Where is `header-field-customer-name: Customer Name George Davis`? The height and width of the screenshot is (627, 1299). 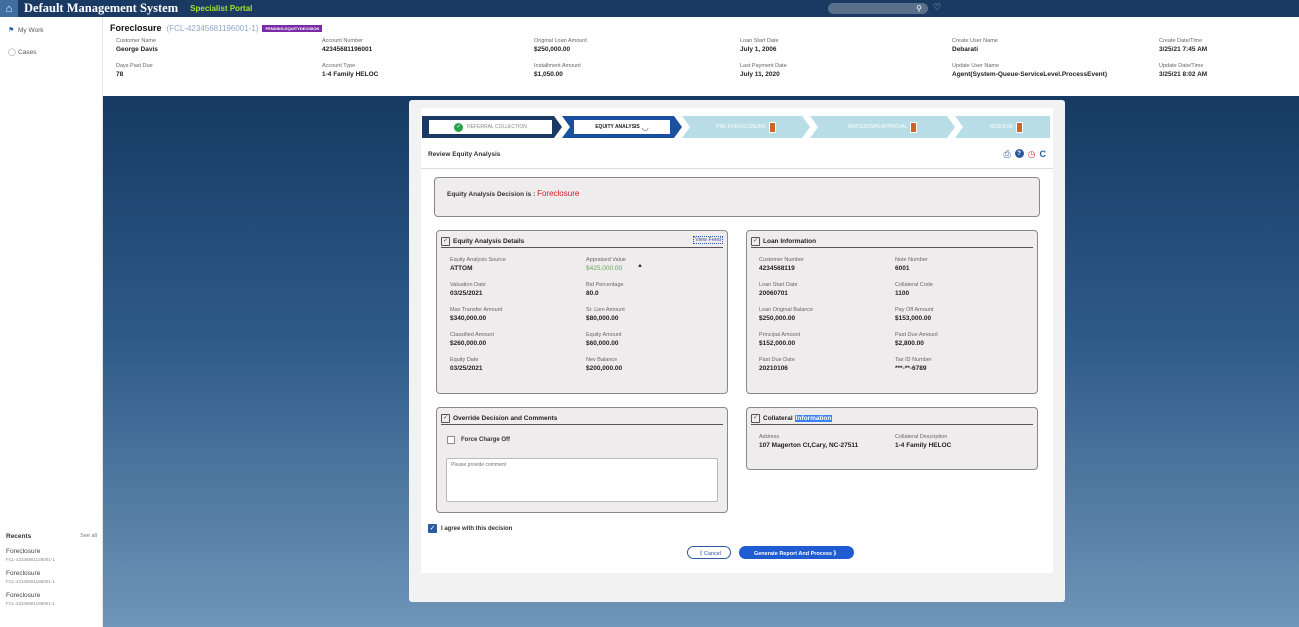 header-field-customer-name: Customer Name George Davis is located at coordinates (137, 45).